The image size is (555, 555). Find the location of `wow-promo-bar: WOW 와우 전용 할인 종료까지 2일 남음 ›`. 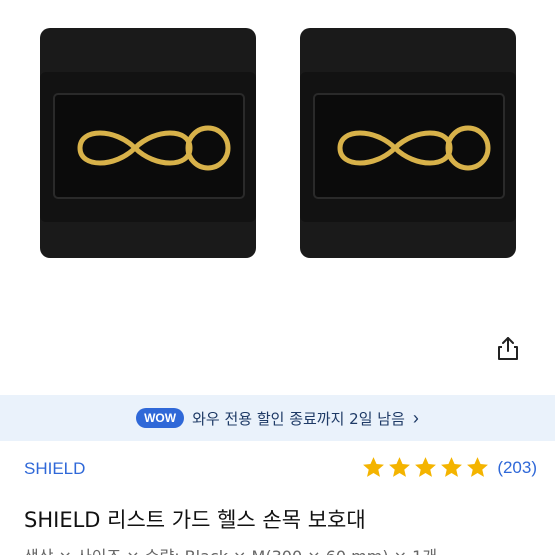

wow-promo-bar: WOW 와우 전용 할인 종료까지 2일 남음 › is located at coordinates (277, 418).